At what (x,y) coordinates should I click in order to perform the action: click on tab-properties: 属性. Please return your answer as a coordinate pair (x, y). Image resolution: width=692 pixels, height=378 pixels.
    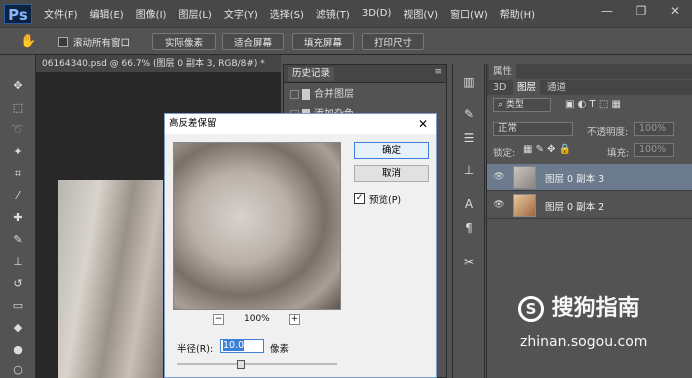
    Looking at the image, I should click on (503, 71).